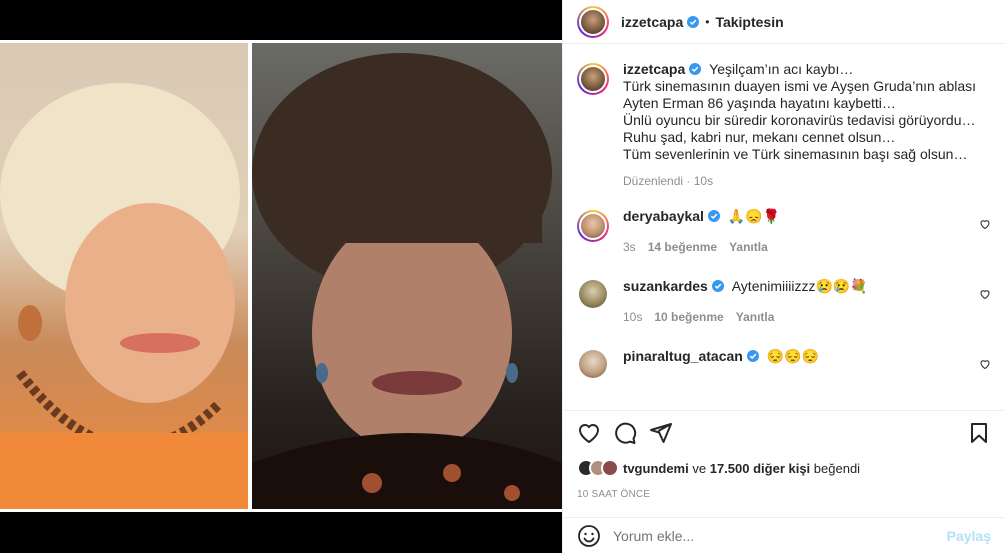  Describe the element at coordinates (598, 468) in the screenshot. I see `liker-avatars` at that location.